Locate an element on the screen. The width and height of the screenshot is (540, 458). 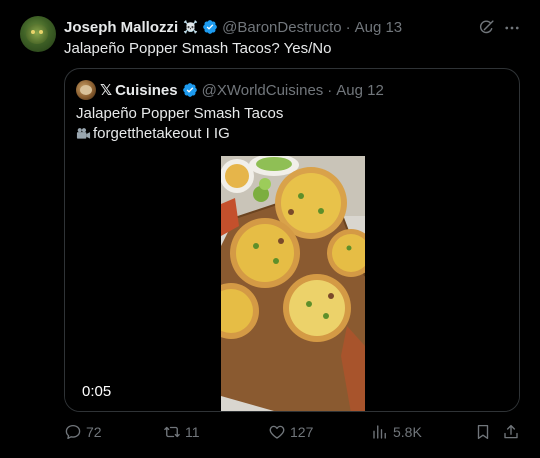
like-button: 127 is located at coordinates (290, 432).